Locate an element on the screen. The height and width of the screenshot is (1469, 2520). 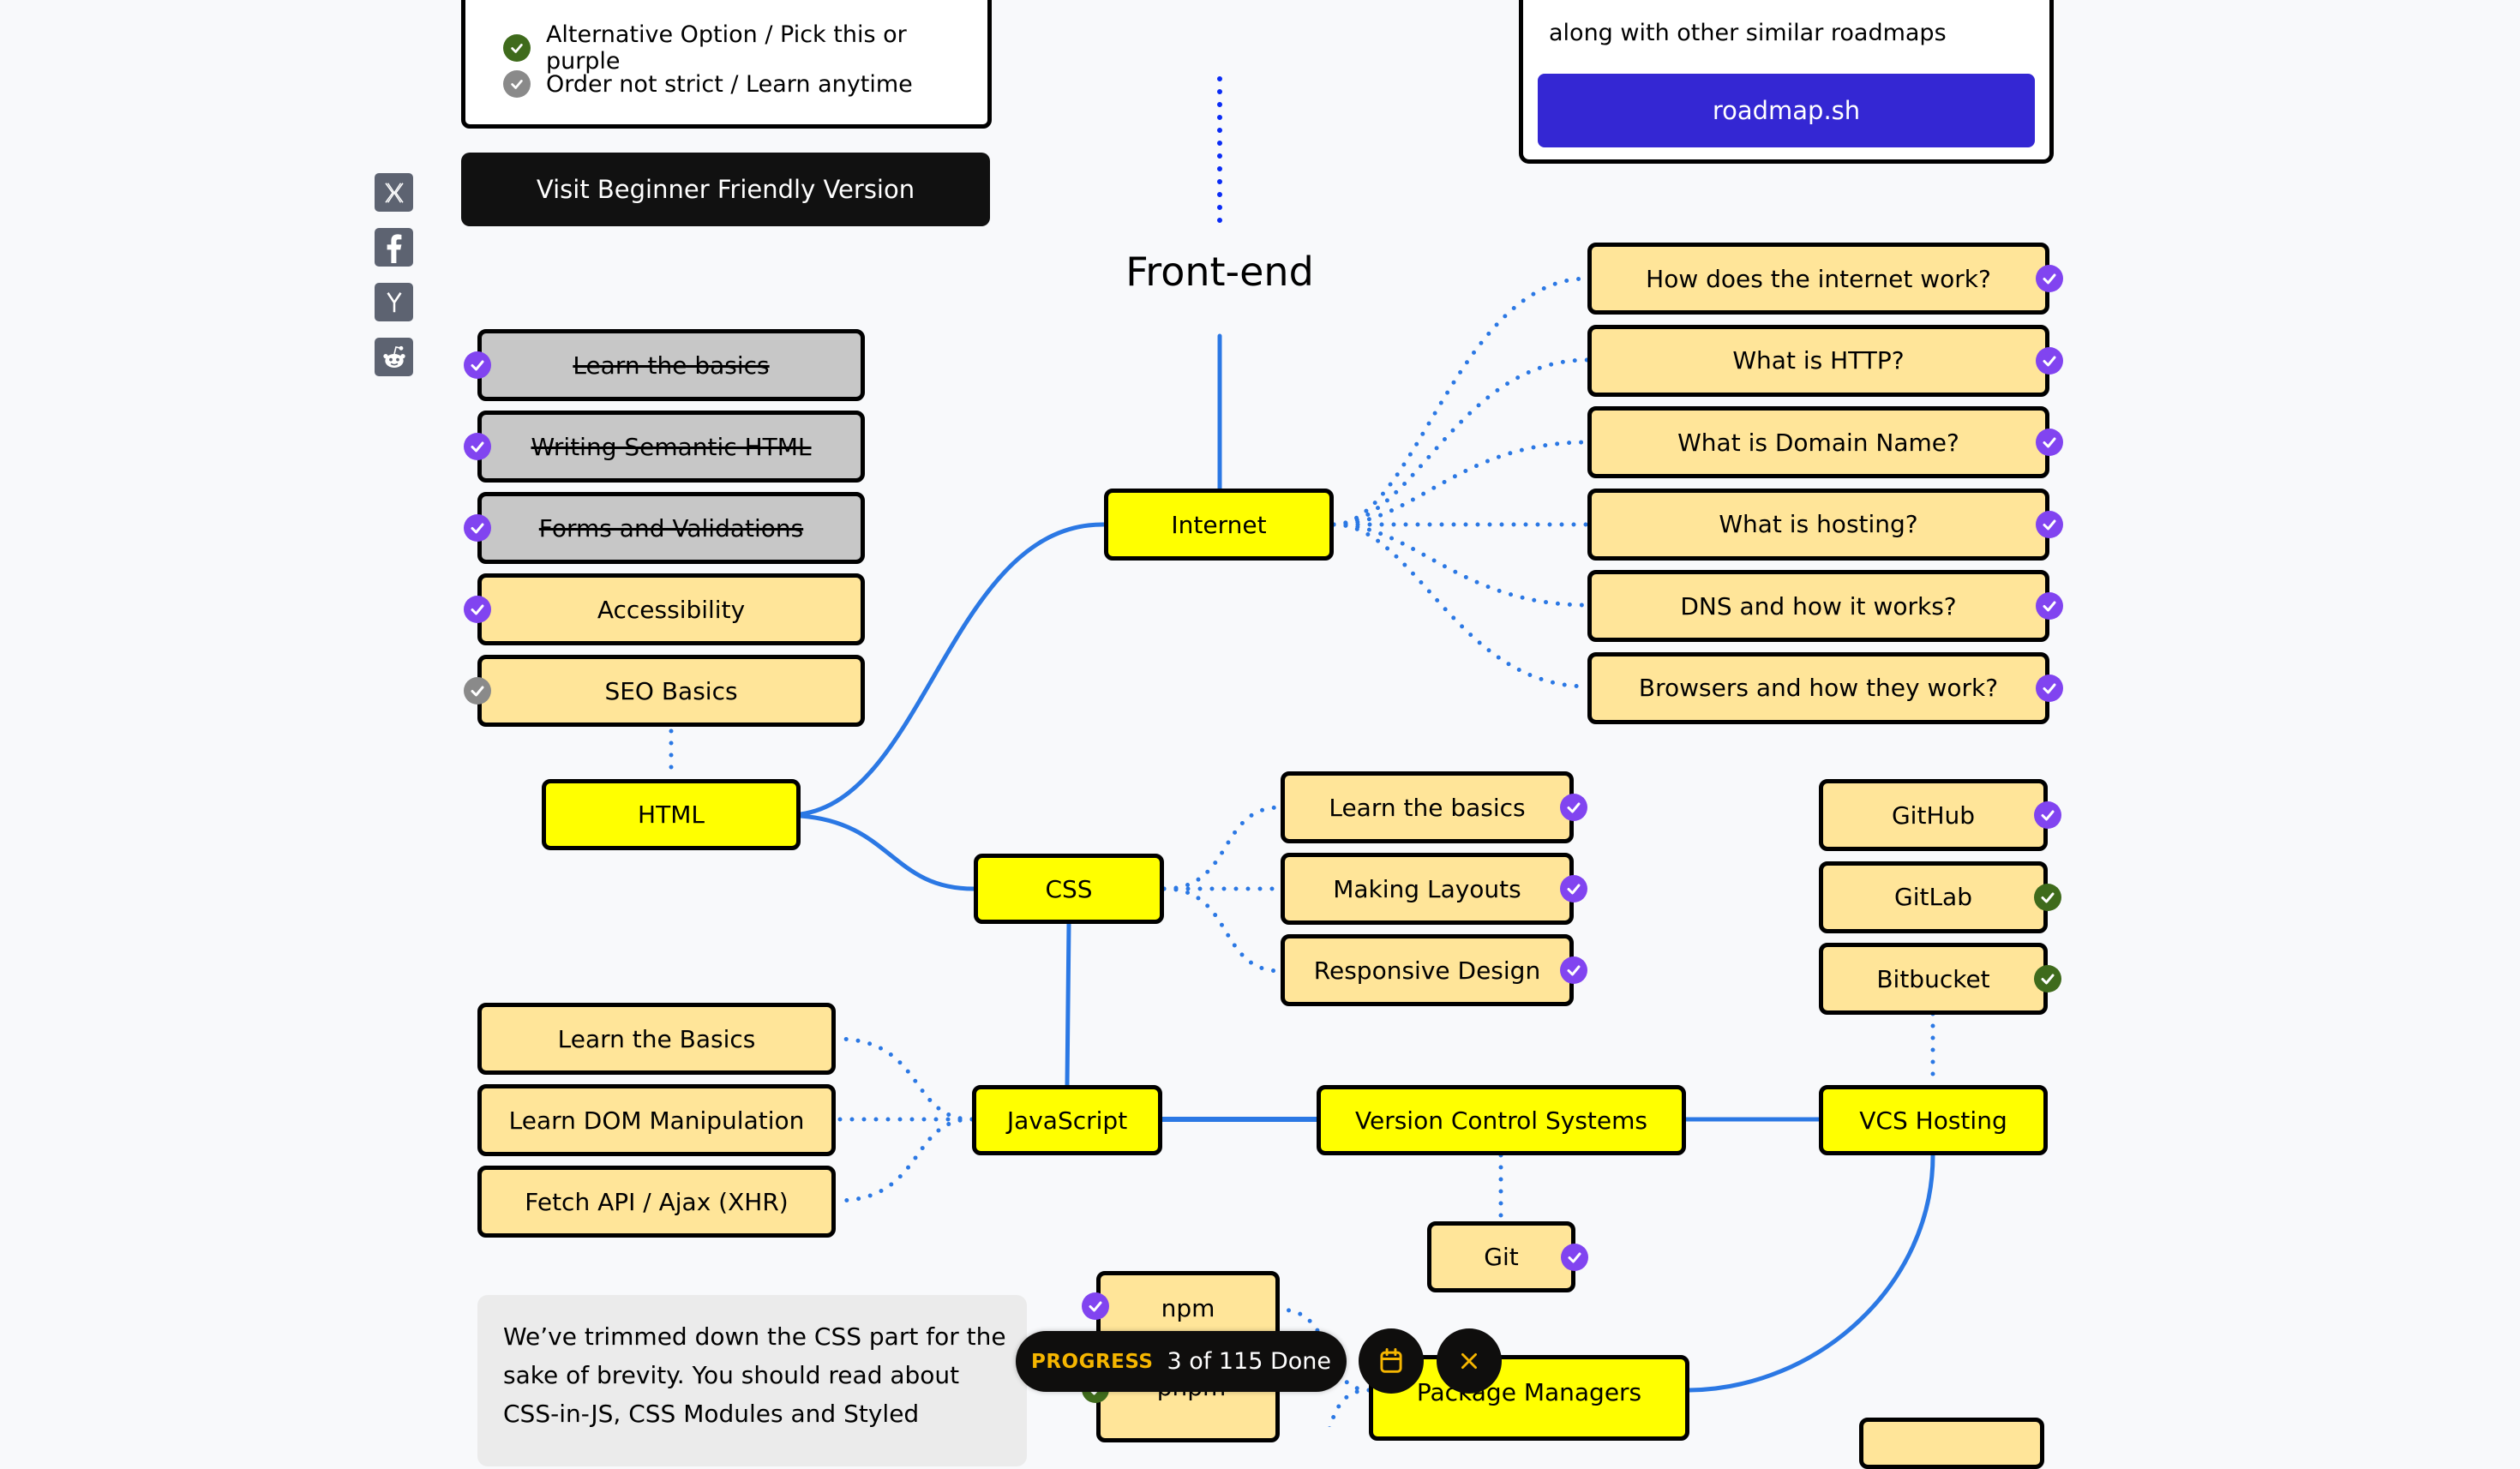
node-label: npm is located at coordinates (1188, 1308).